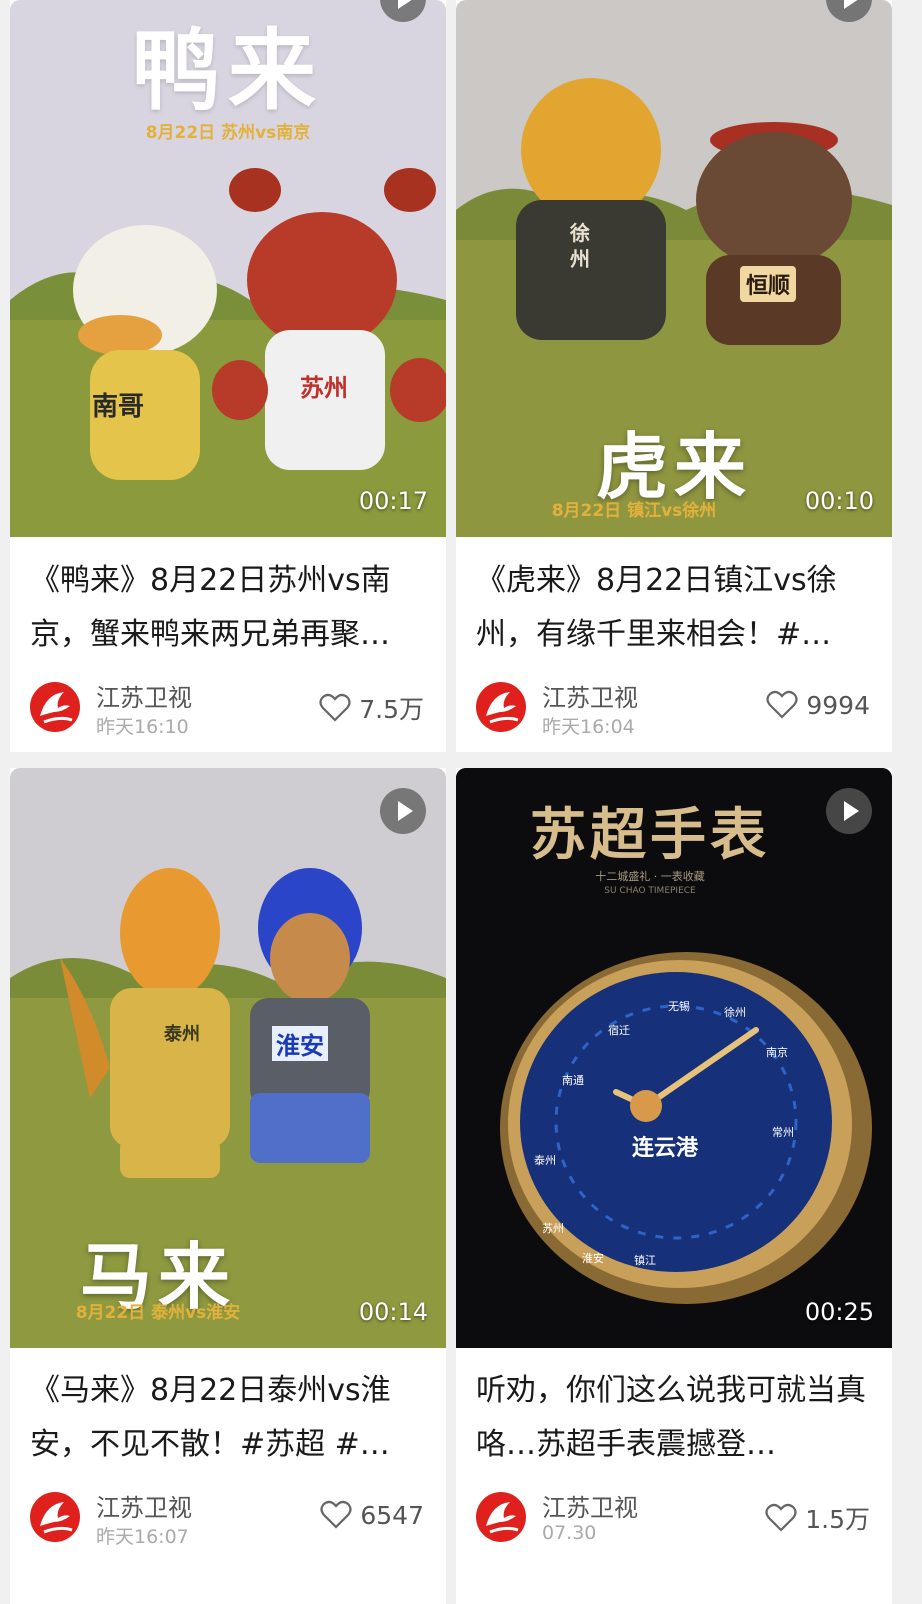  What do you see at coordinates (142, 727) in the screenshot?
I see `post-time: 昨天16:10` at bounding box center [142, 727].